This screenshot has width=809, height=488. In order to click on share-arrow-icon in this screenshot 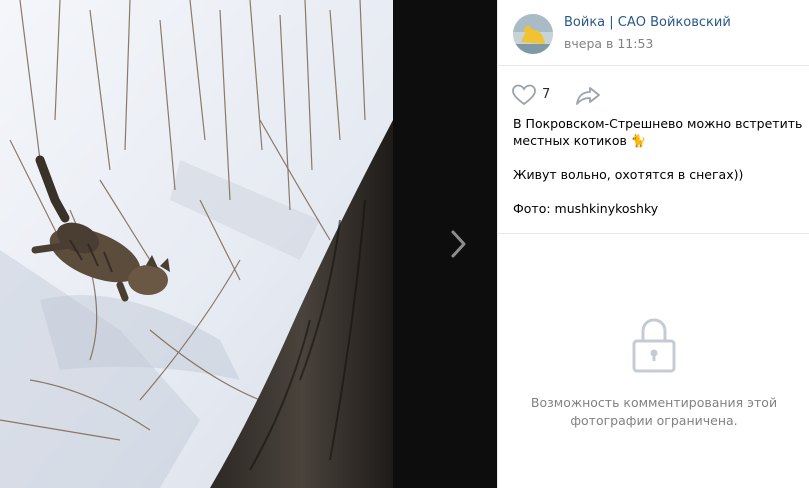, I will do `click(588, 96)`.